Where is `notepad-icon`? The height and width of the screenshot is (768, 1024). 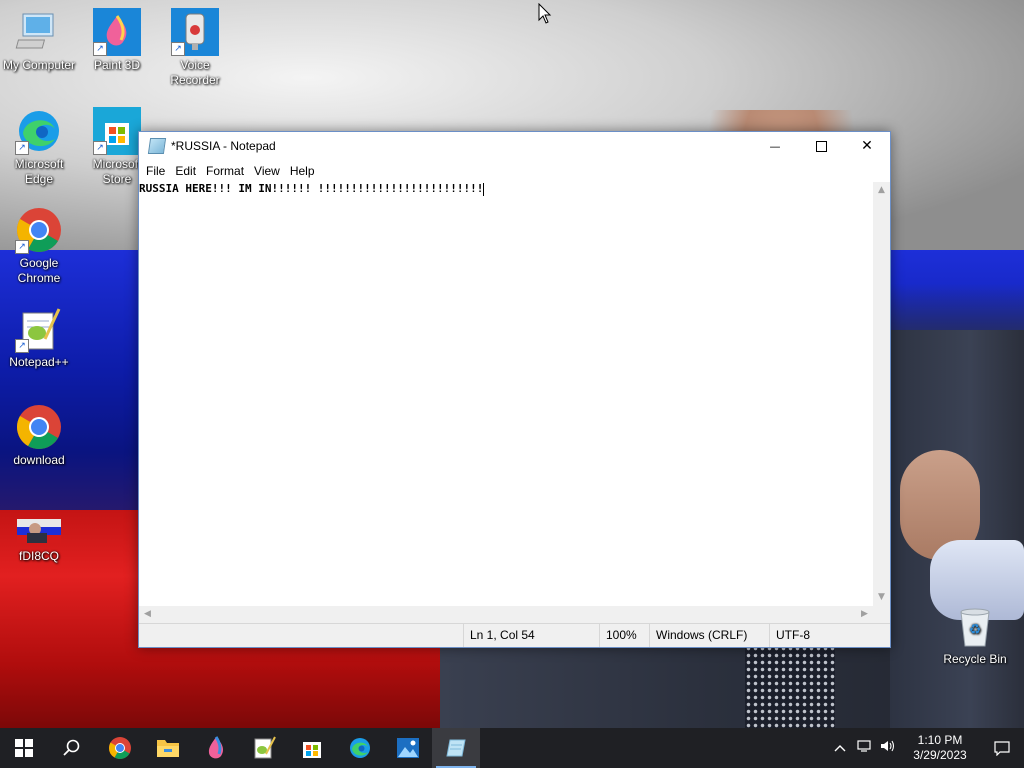 notepad-icon is located at coordinates (456, 748).